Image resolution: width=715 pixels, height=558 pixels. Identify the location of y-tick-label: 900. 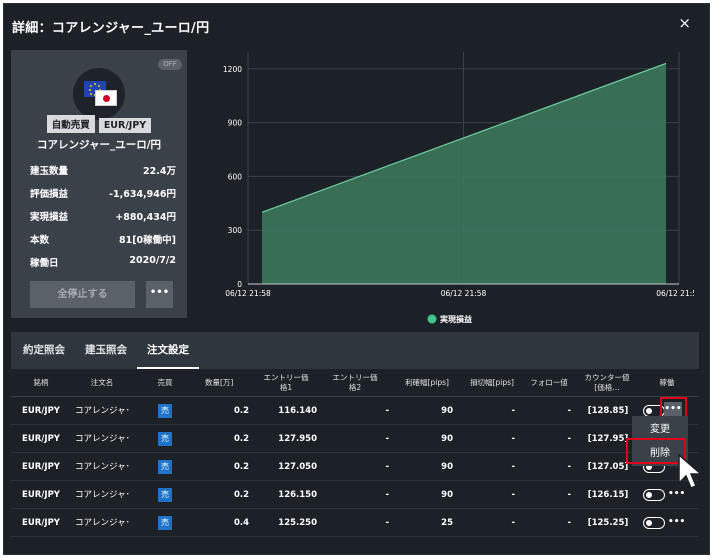
(235, 123).